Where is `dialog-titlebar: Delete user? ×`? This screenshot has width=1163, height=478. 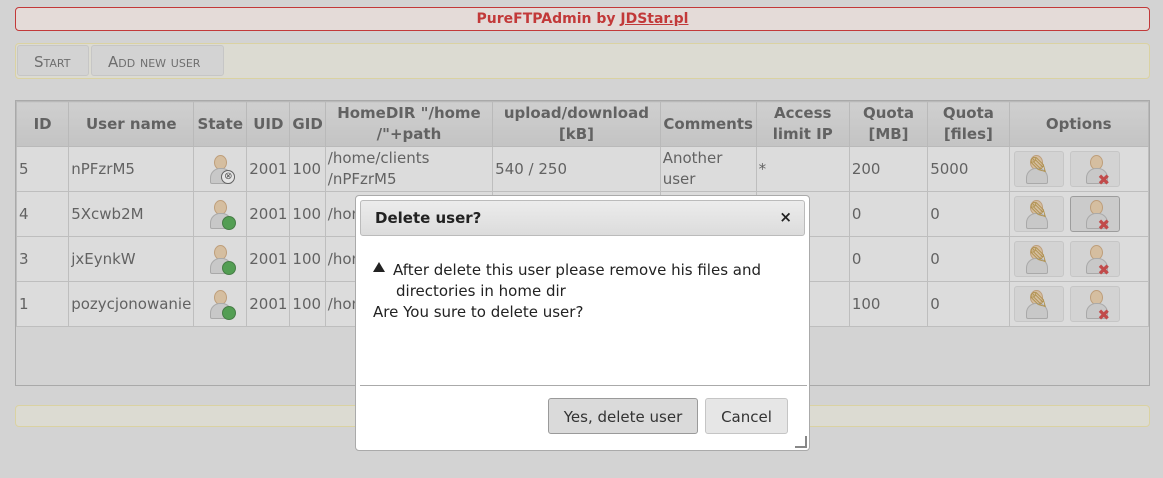 dialog-titlebar: Delete user? × is located at coordinates (582, 218).